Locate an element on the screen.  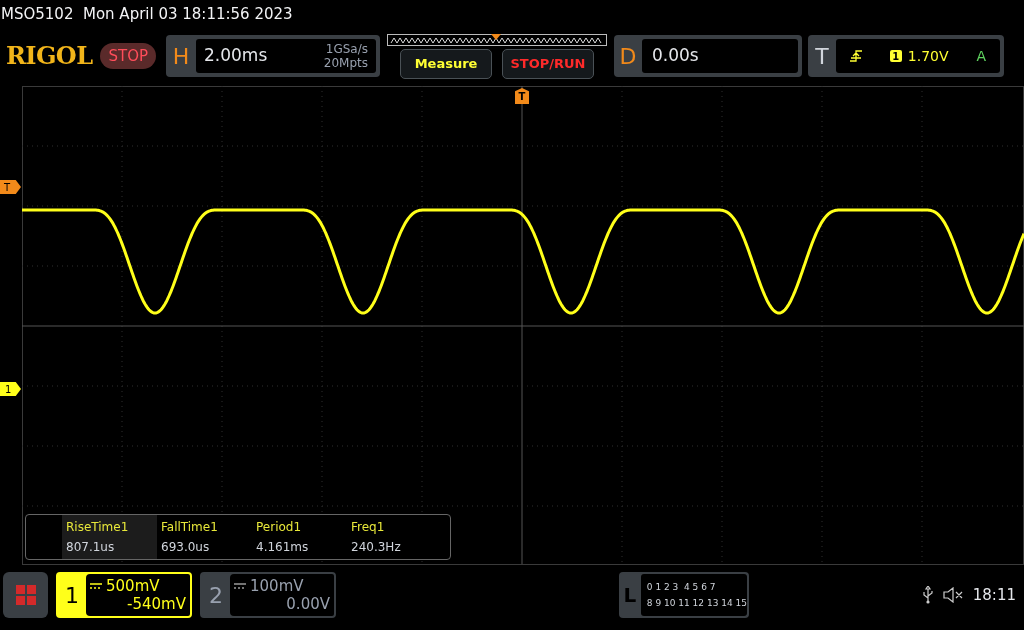
clock-time: 18:11 is located at coordinates (994, 595).